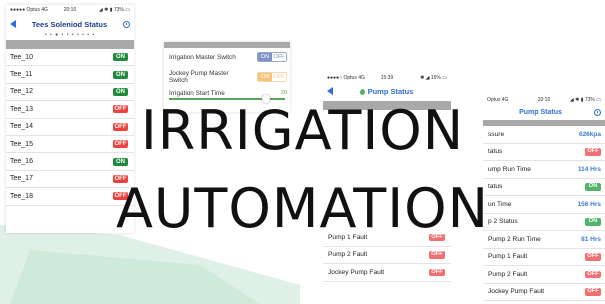 The image size is (605, 304). Describe the element at coordinates (544, 170) in the screenshot. I see `list-item: ump Run Time 114 Hrs` at that location.